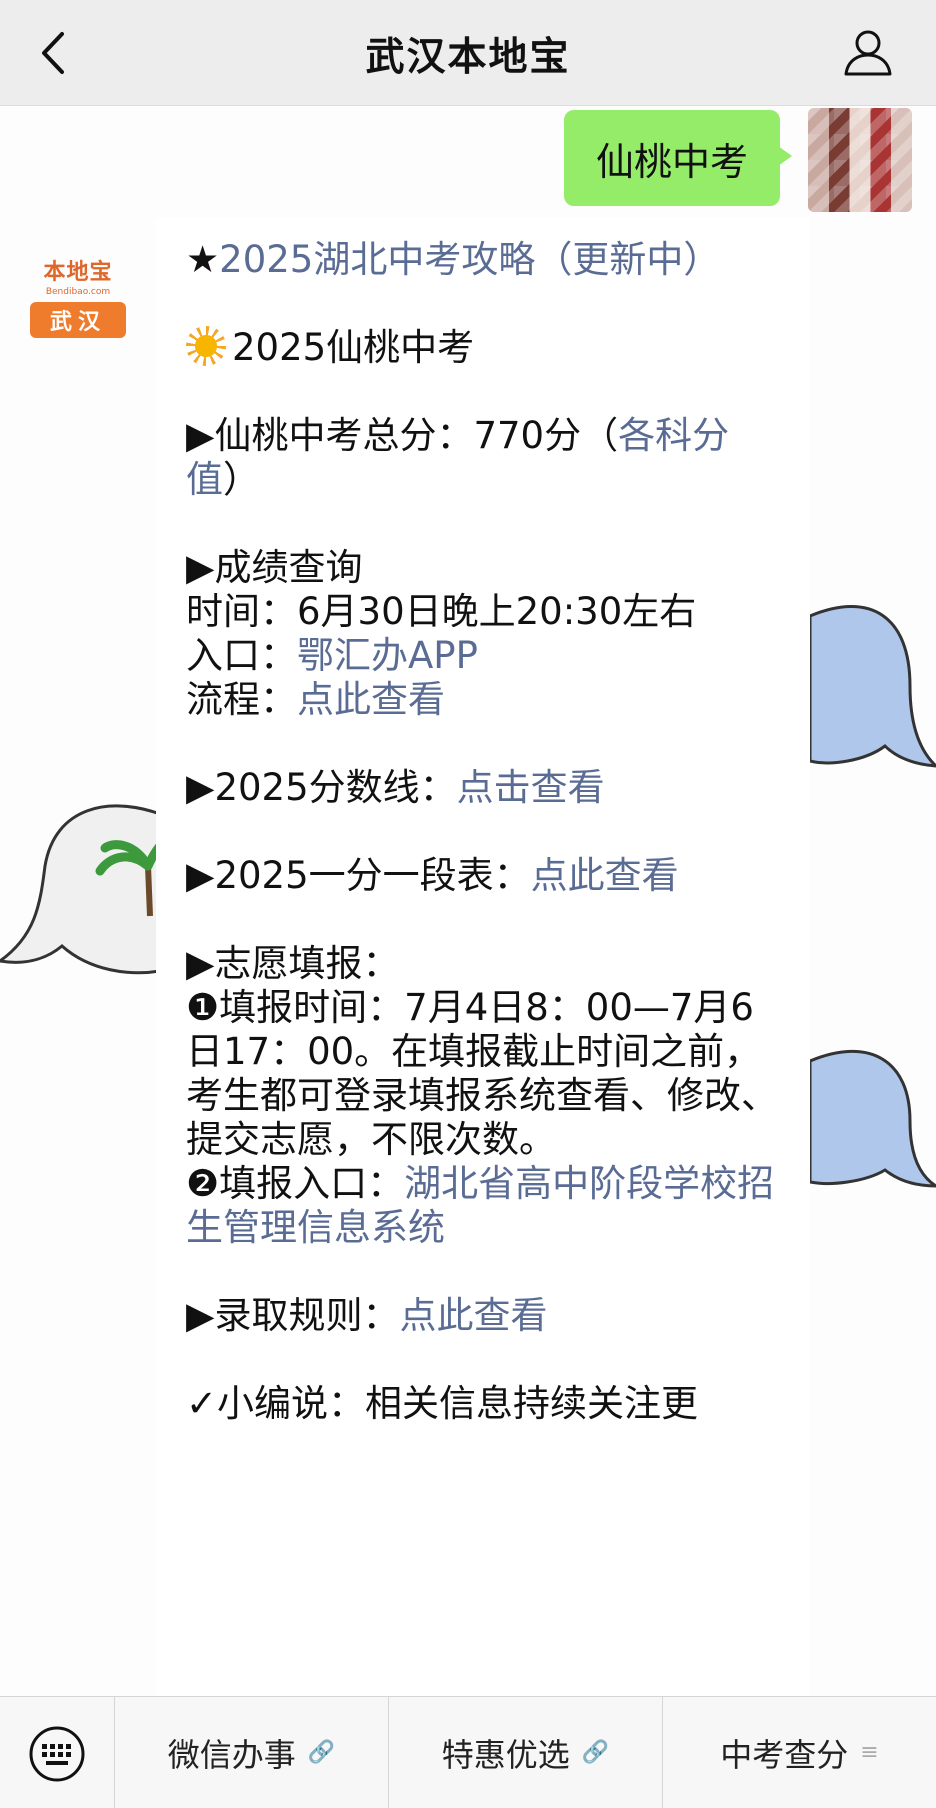 The height and width of the screenshot is (1808, 936). Describe the element at coordinates (371, 699) in the screenshot. I see `flow-link: 点此查看` at that location.